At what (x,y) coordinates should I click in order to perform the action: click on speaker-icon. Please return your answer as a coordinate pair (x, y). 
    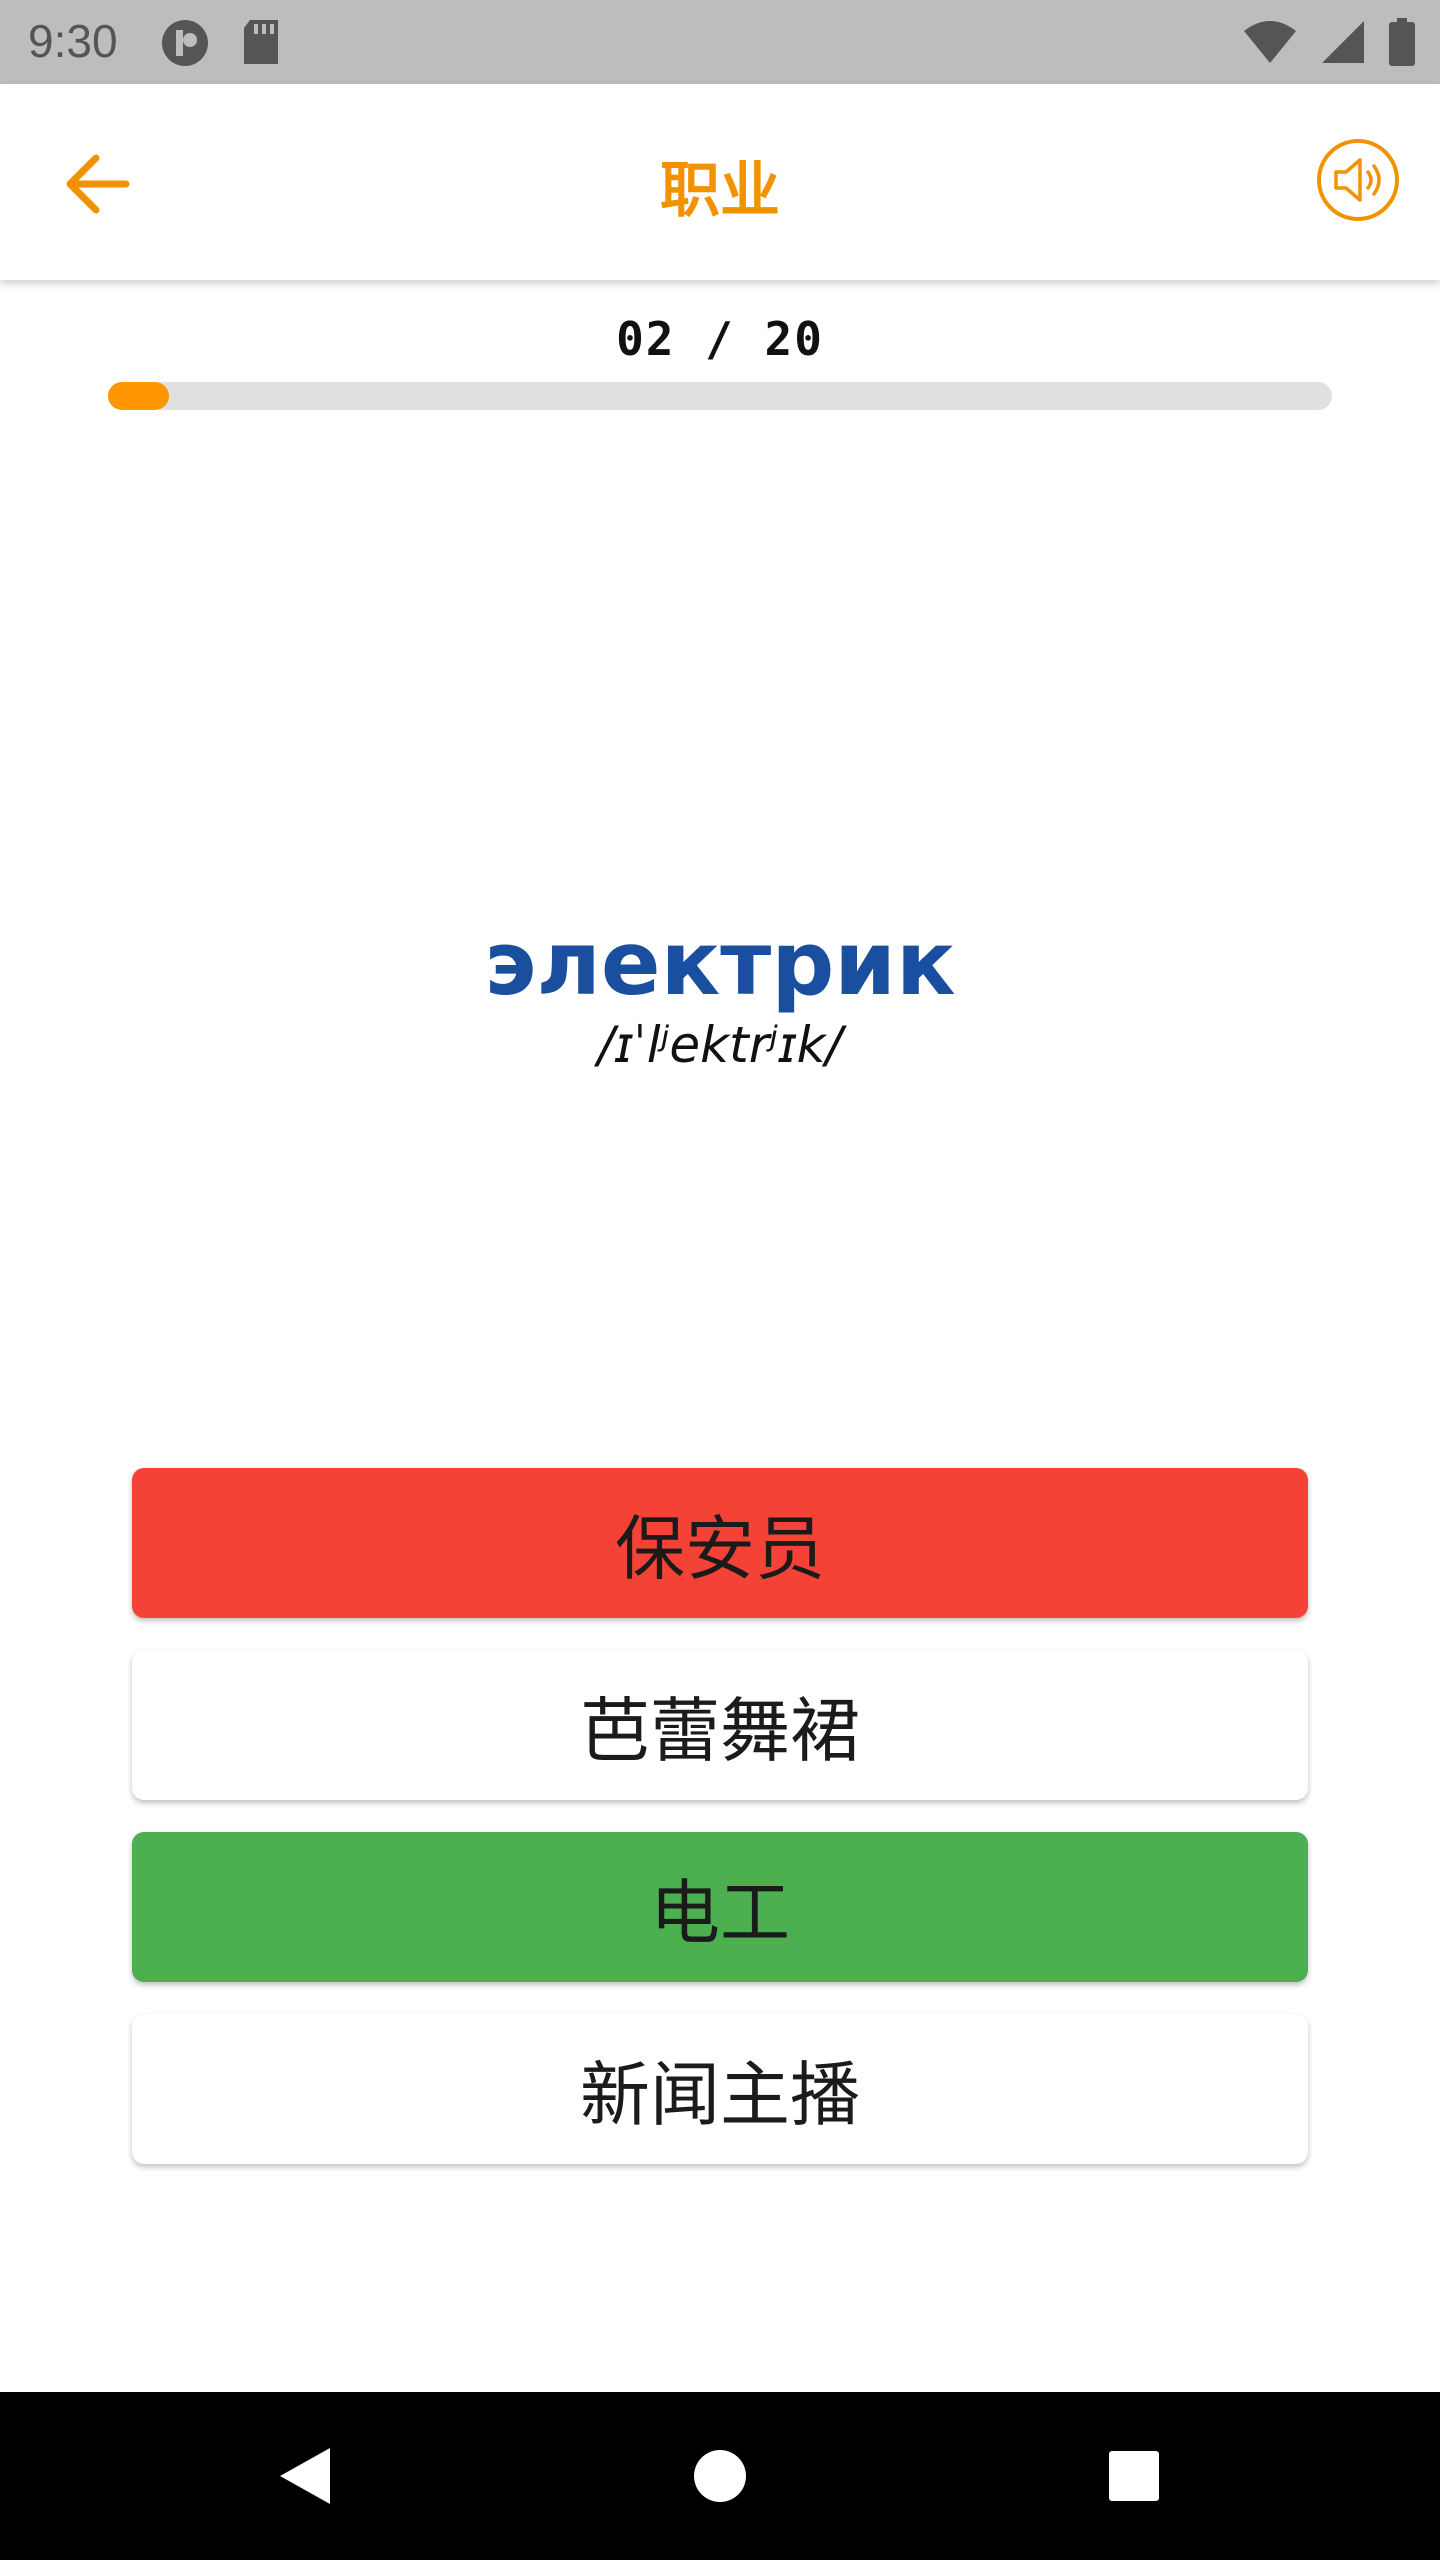
    Looking at the image, I should click on (1358, 182).